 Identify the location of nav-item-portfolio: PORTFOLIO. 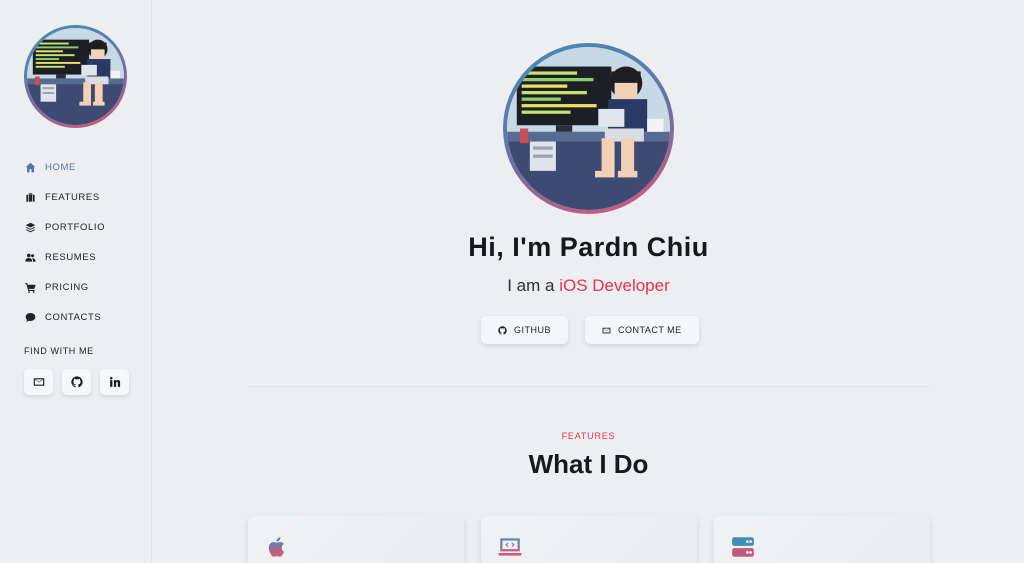
(64, 227).